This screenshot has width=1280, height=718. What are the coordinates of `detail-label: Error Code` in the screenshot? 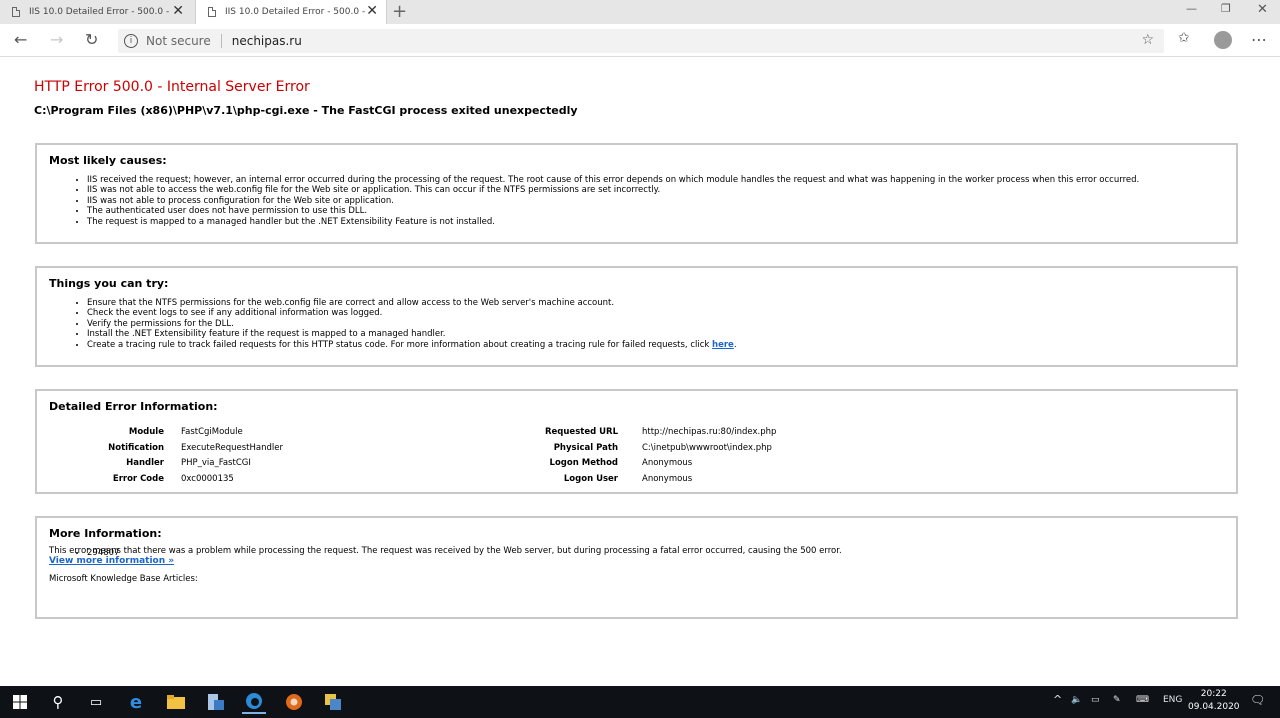 It's located at (138, 478).